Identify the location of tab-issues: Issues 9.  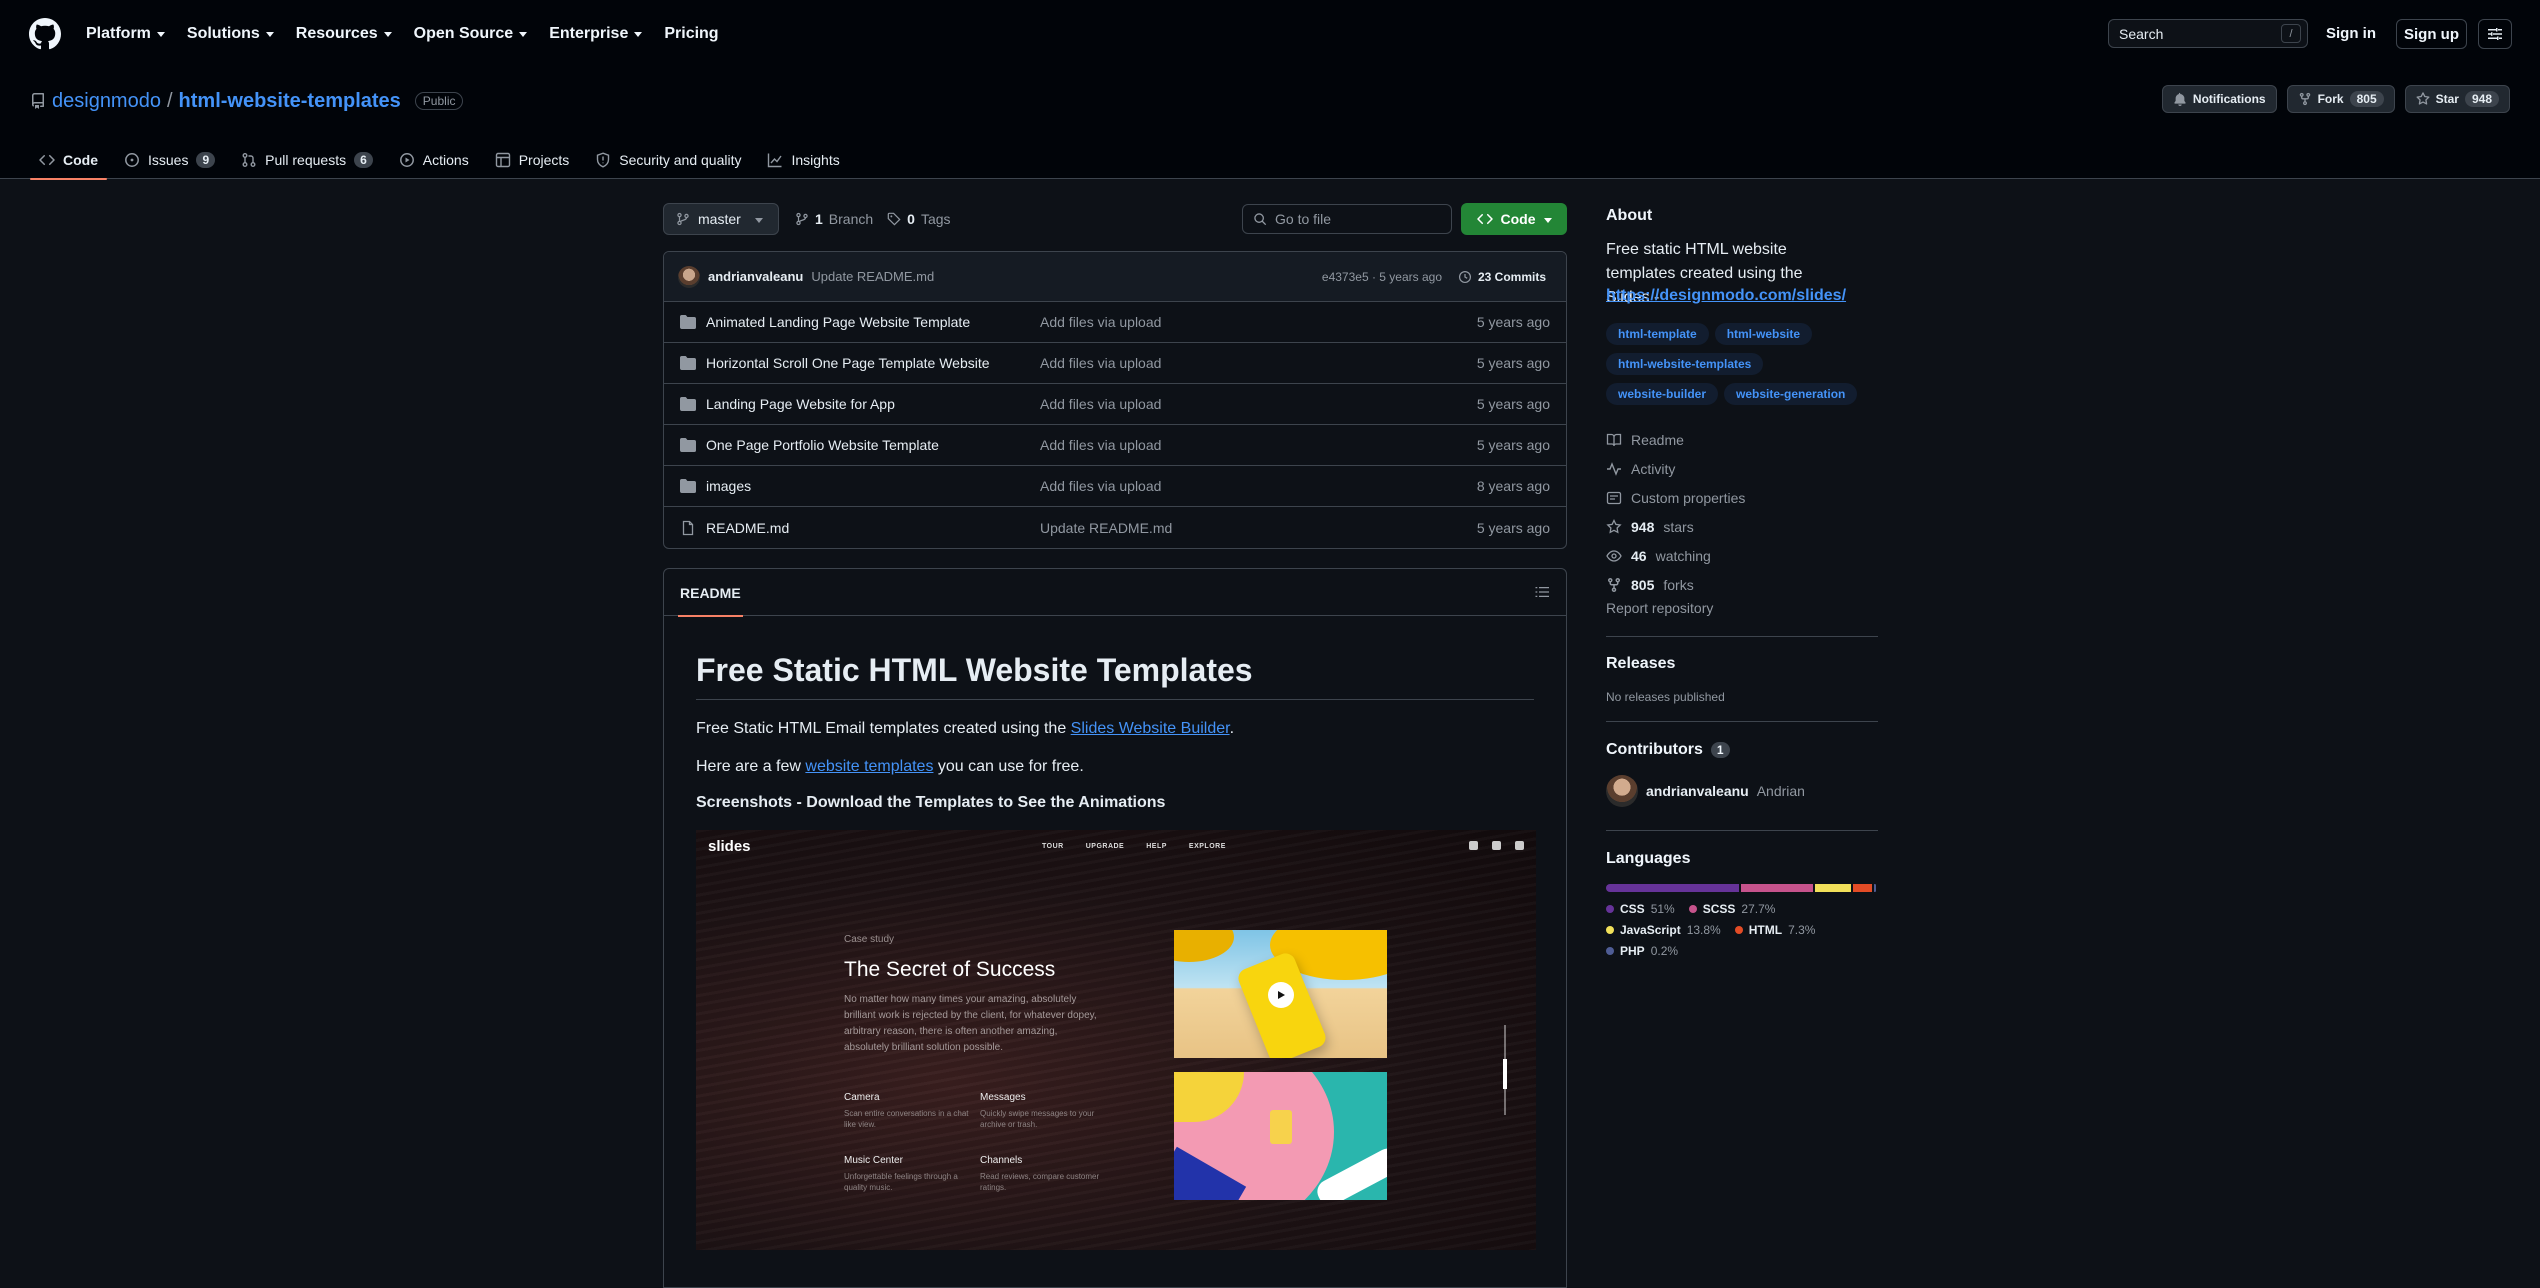
(169, 160).